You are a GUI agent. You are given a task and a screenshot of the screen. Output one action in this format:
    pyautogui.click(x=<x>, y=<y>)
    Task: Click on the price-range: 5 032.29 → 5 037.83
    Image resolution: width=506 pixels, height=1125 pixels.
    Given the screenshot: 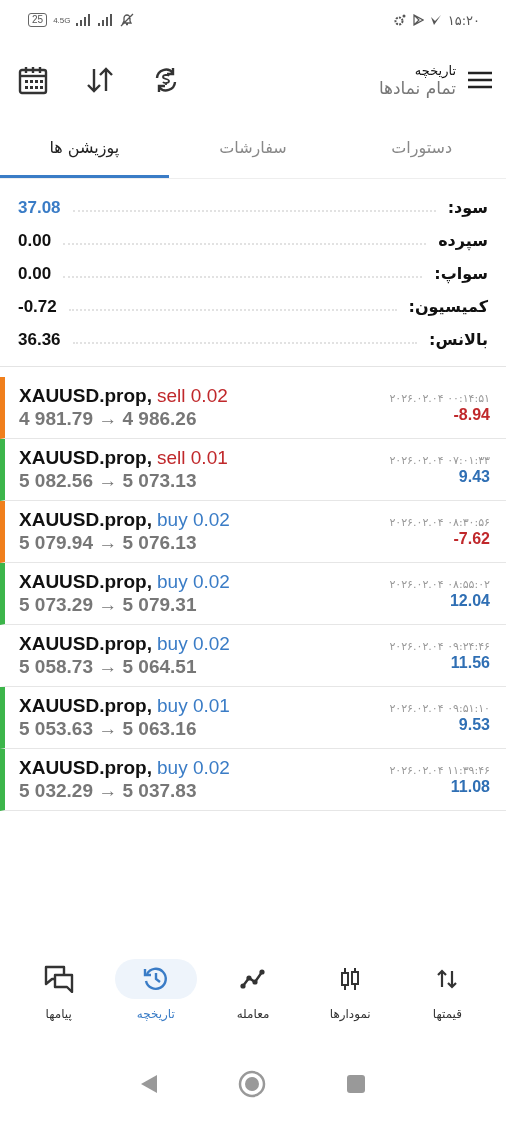 What is the action you would take?
    pyautogui.click(x=108, y=791)
    